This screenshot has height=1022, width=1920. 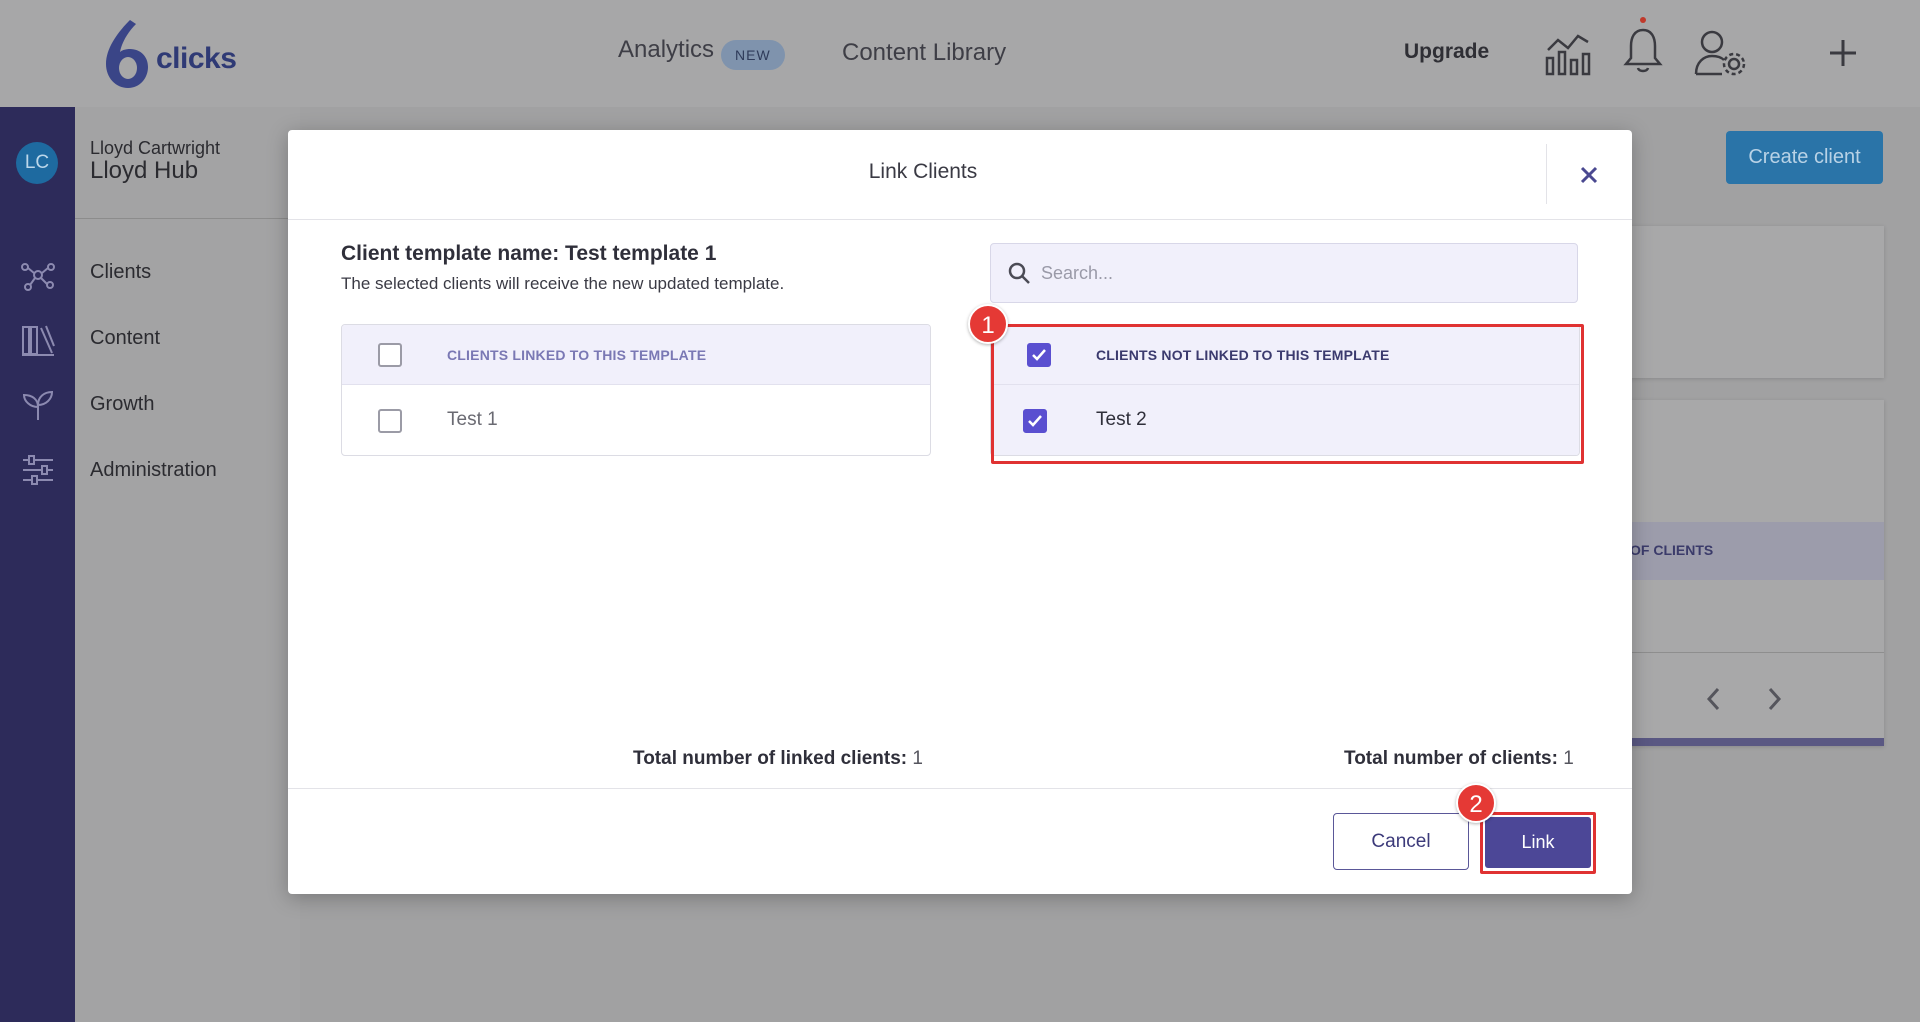 I want to click on chevron-left-icon, so click(x=1714, y=699).